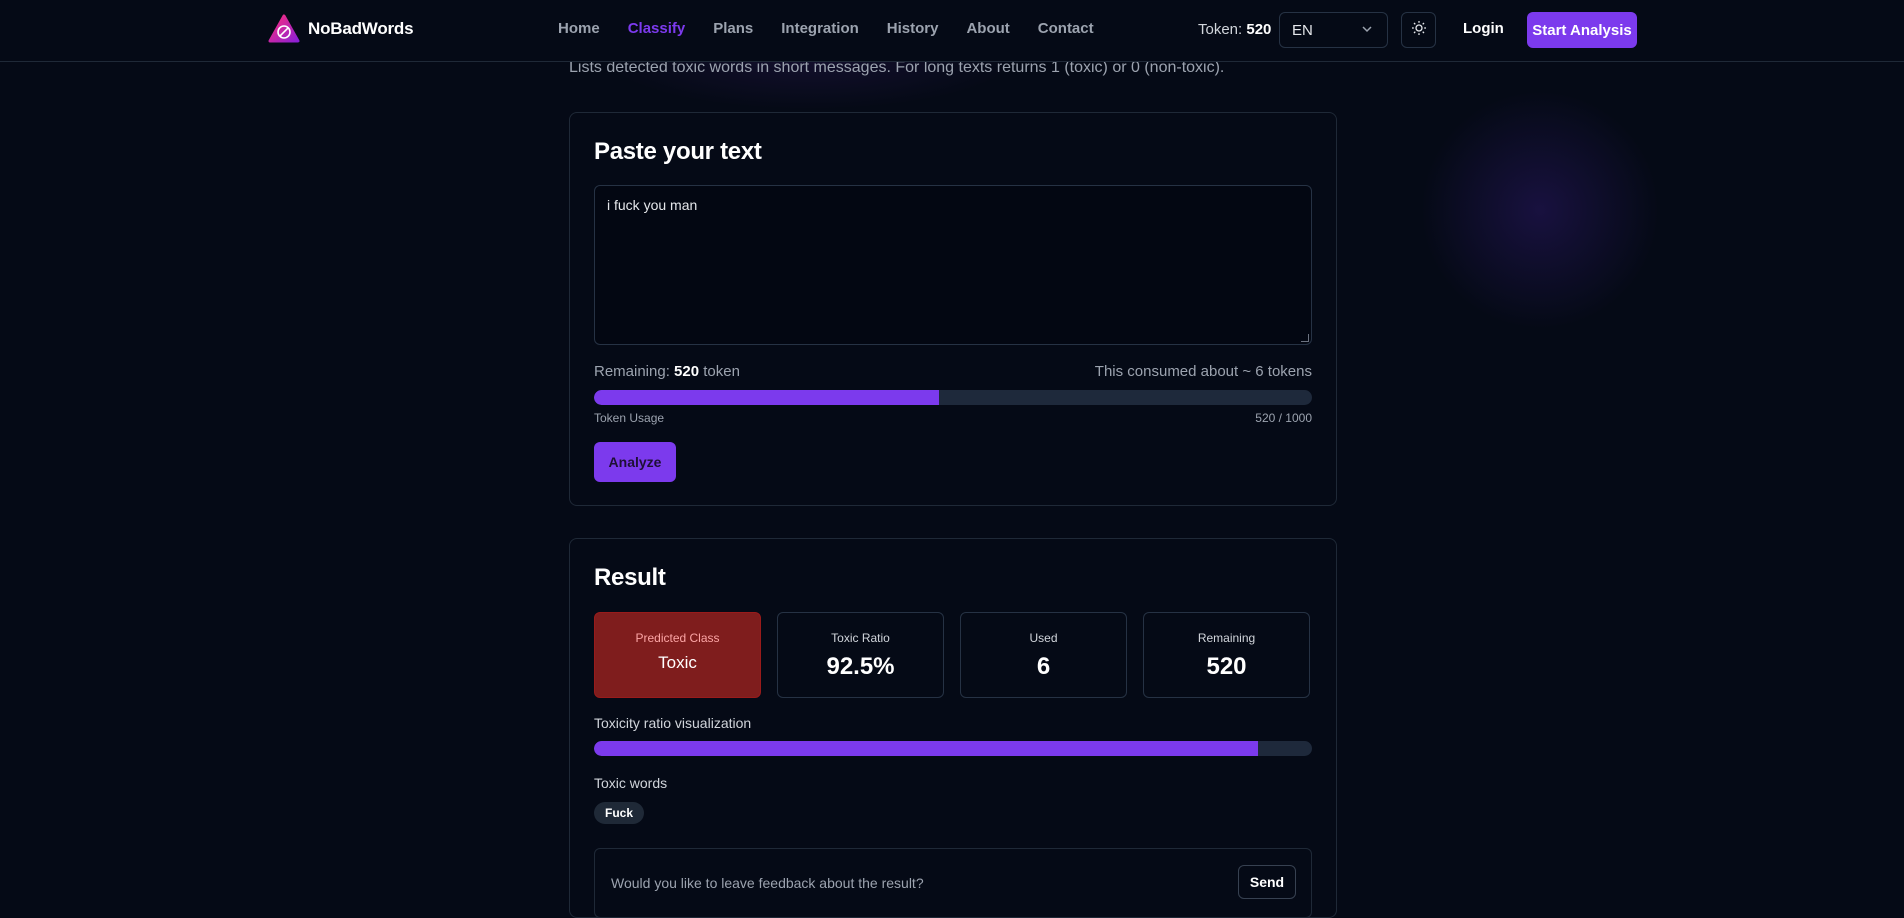  Describe the element at coordinates (673, 723) in the screenshot. I see `toxicity-viz-label: Toxicity ratio visualization` at that location.